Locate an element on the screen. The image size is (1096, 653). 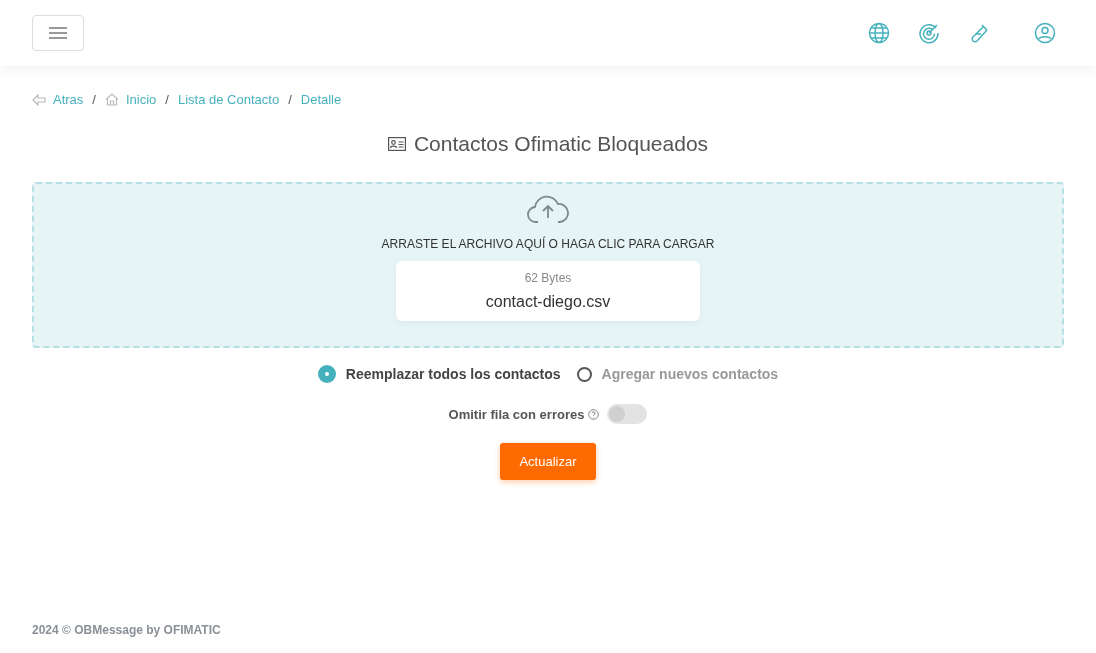
breadcrumb-link: Atras is located at coordinates (68, 99).